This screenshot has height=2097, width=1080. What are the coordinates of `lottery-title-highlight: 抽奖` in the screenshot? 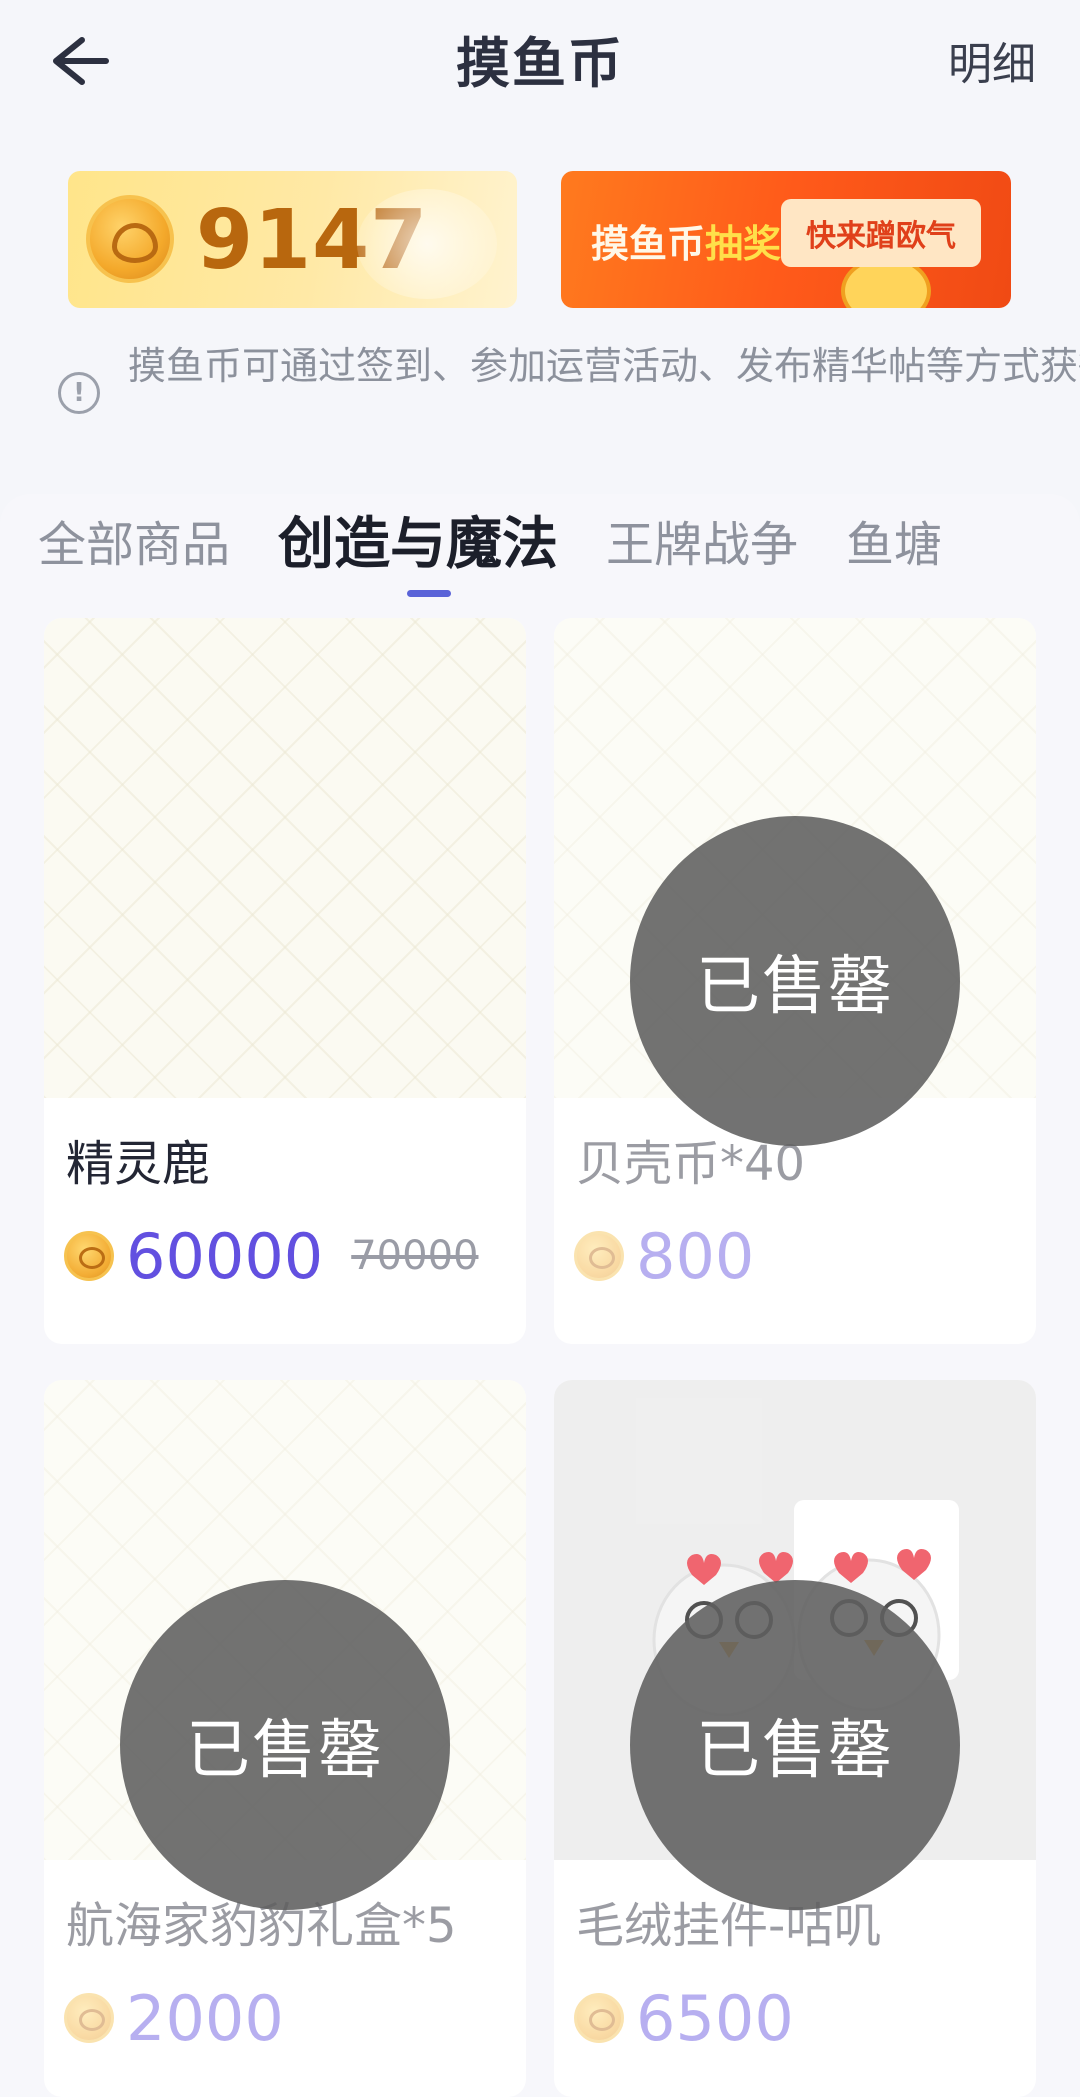 It's located at (743, 244).